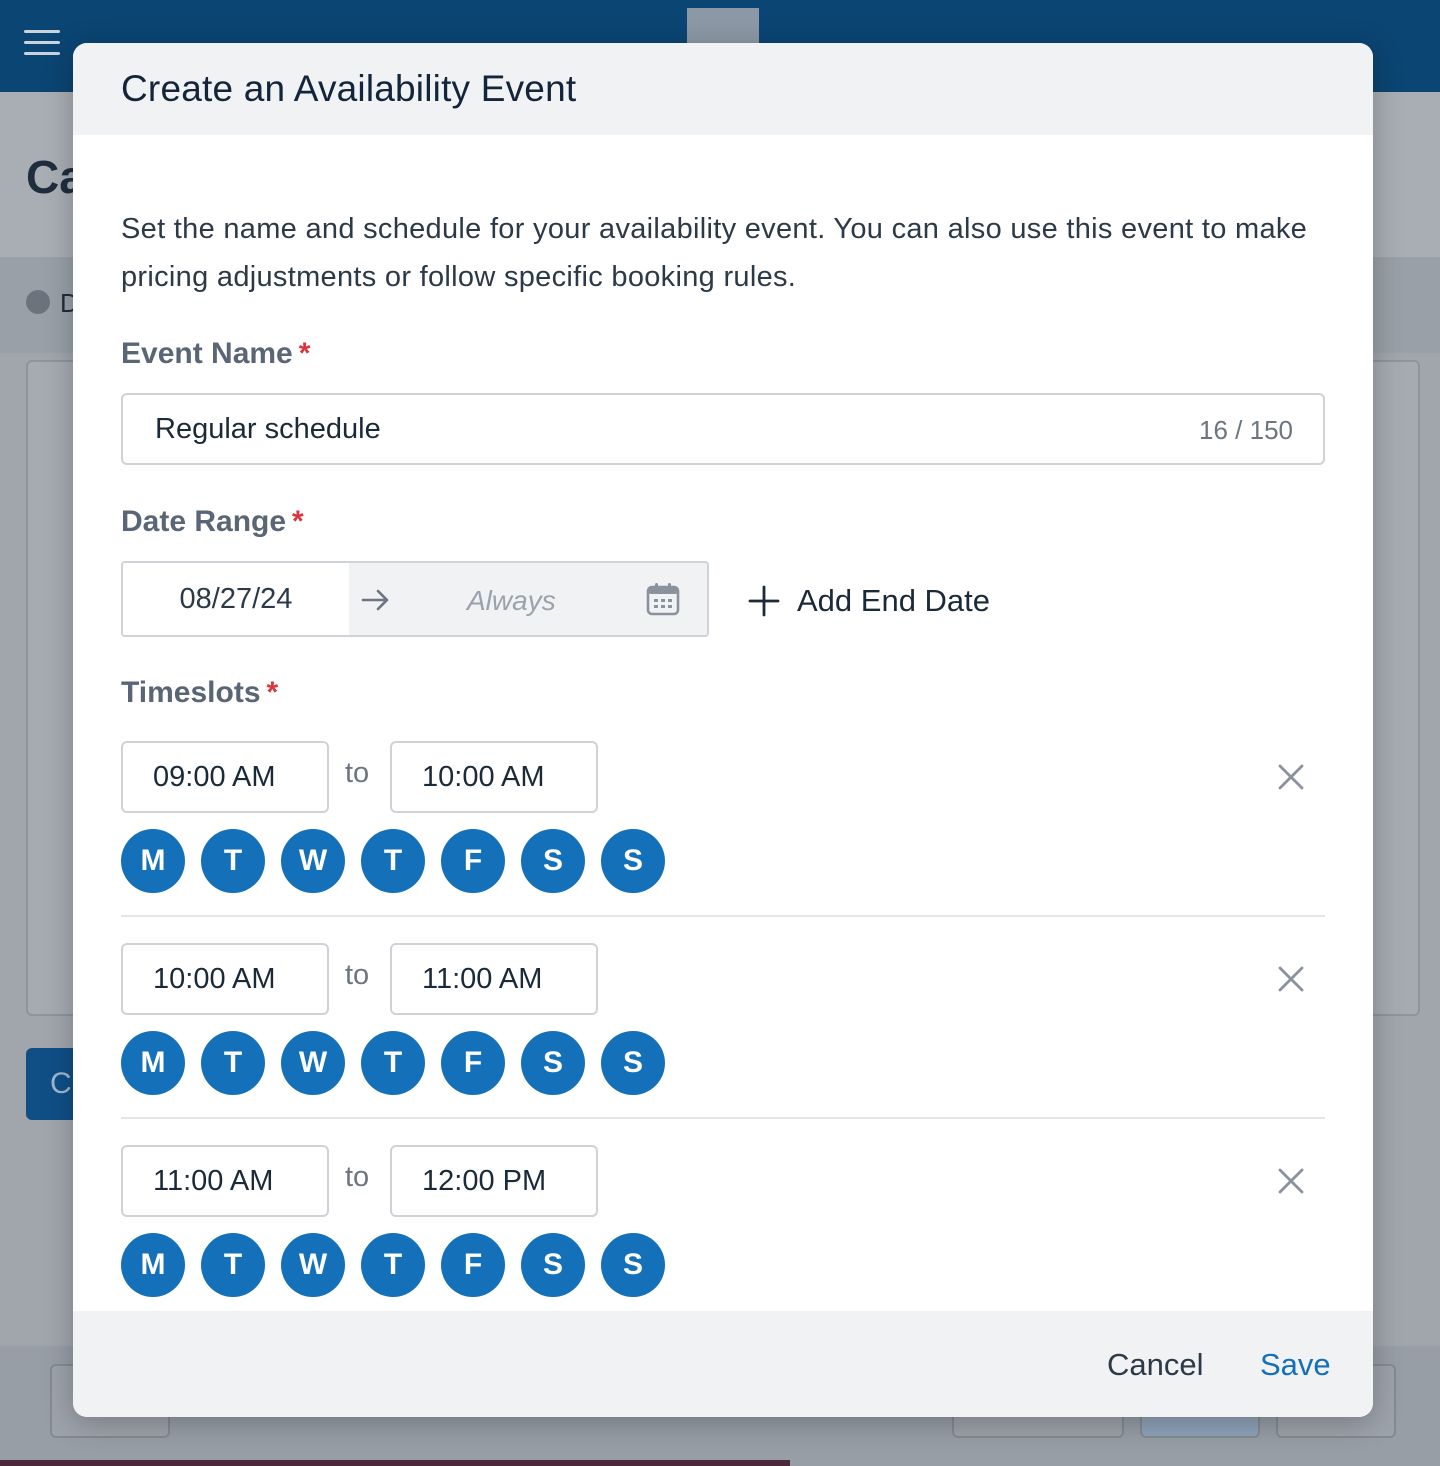 The height and width of the screenshot is (1466, 1440). I want to click on plus-icon, so click(764, 601).